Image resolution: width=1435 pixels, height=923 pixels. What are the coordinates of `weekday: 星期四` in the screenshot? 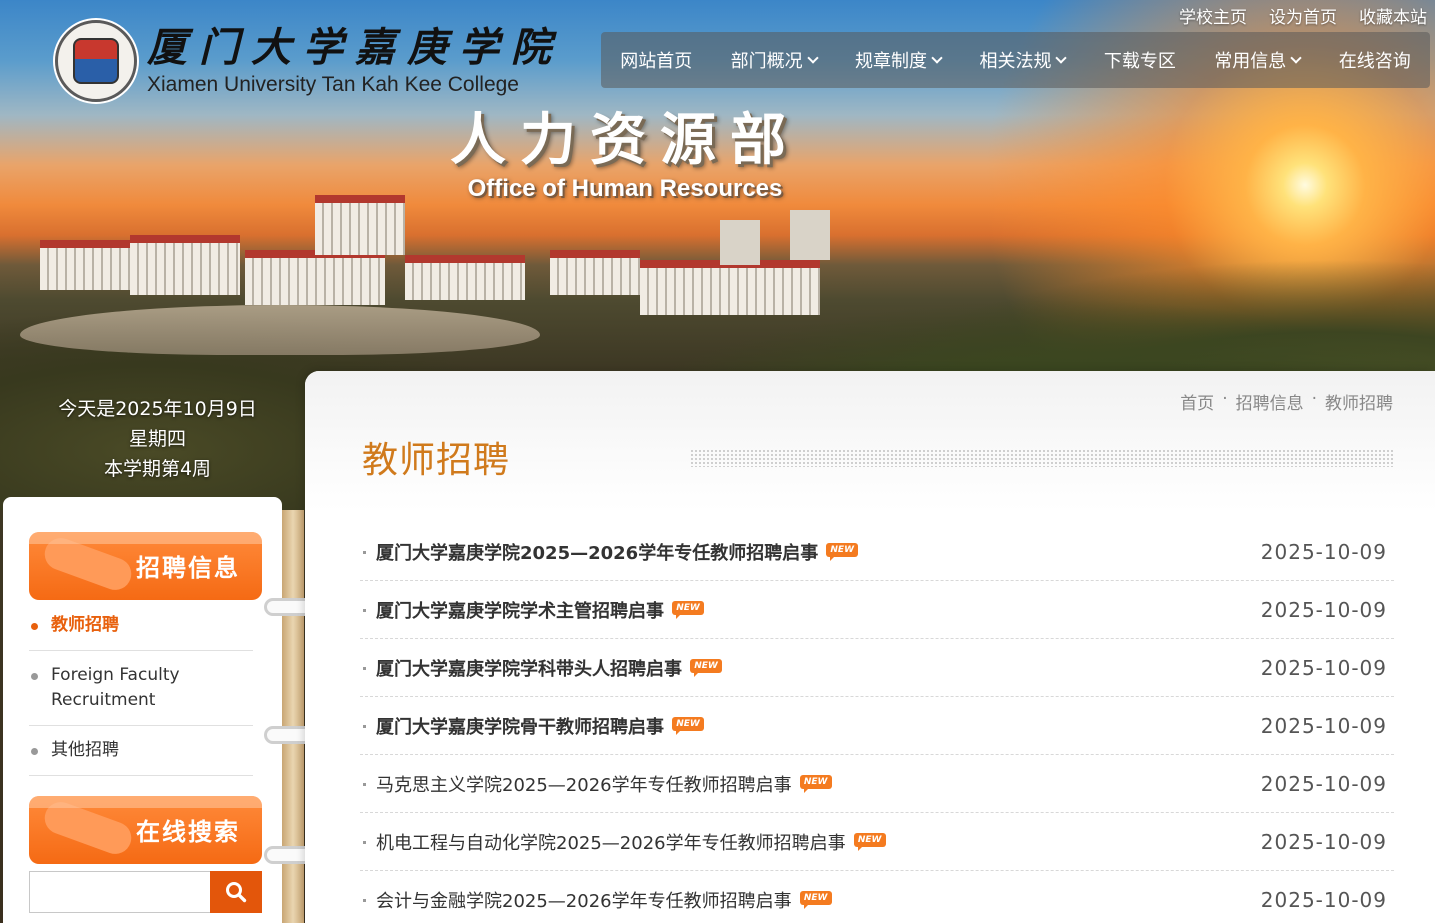 It's located at (157, 439).